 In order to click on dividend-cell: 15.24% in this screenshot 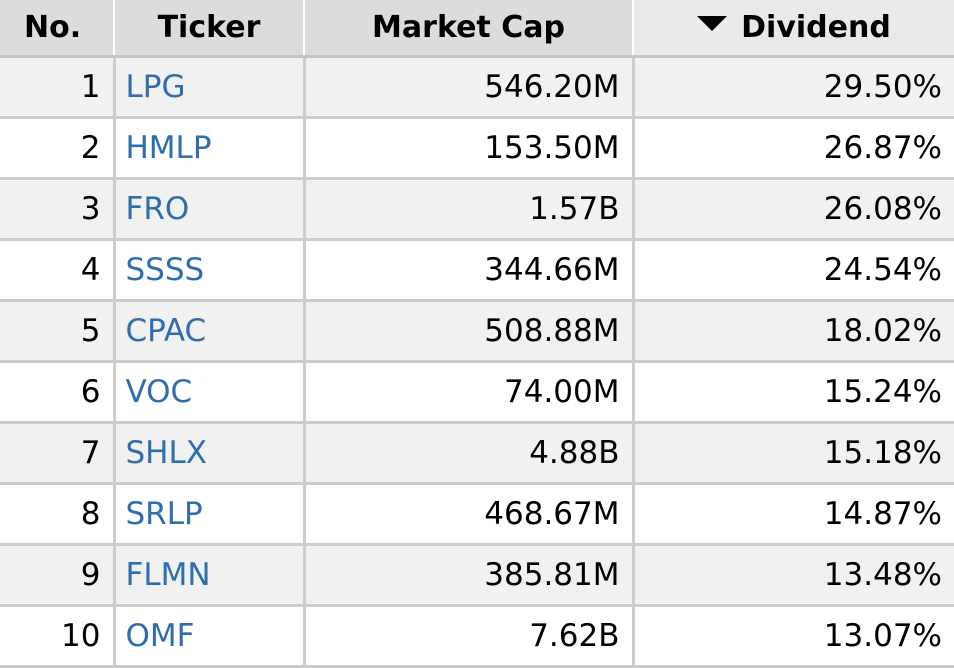, I will do `click(793, 392)`.